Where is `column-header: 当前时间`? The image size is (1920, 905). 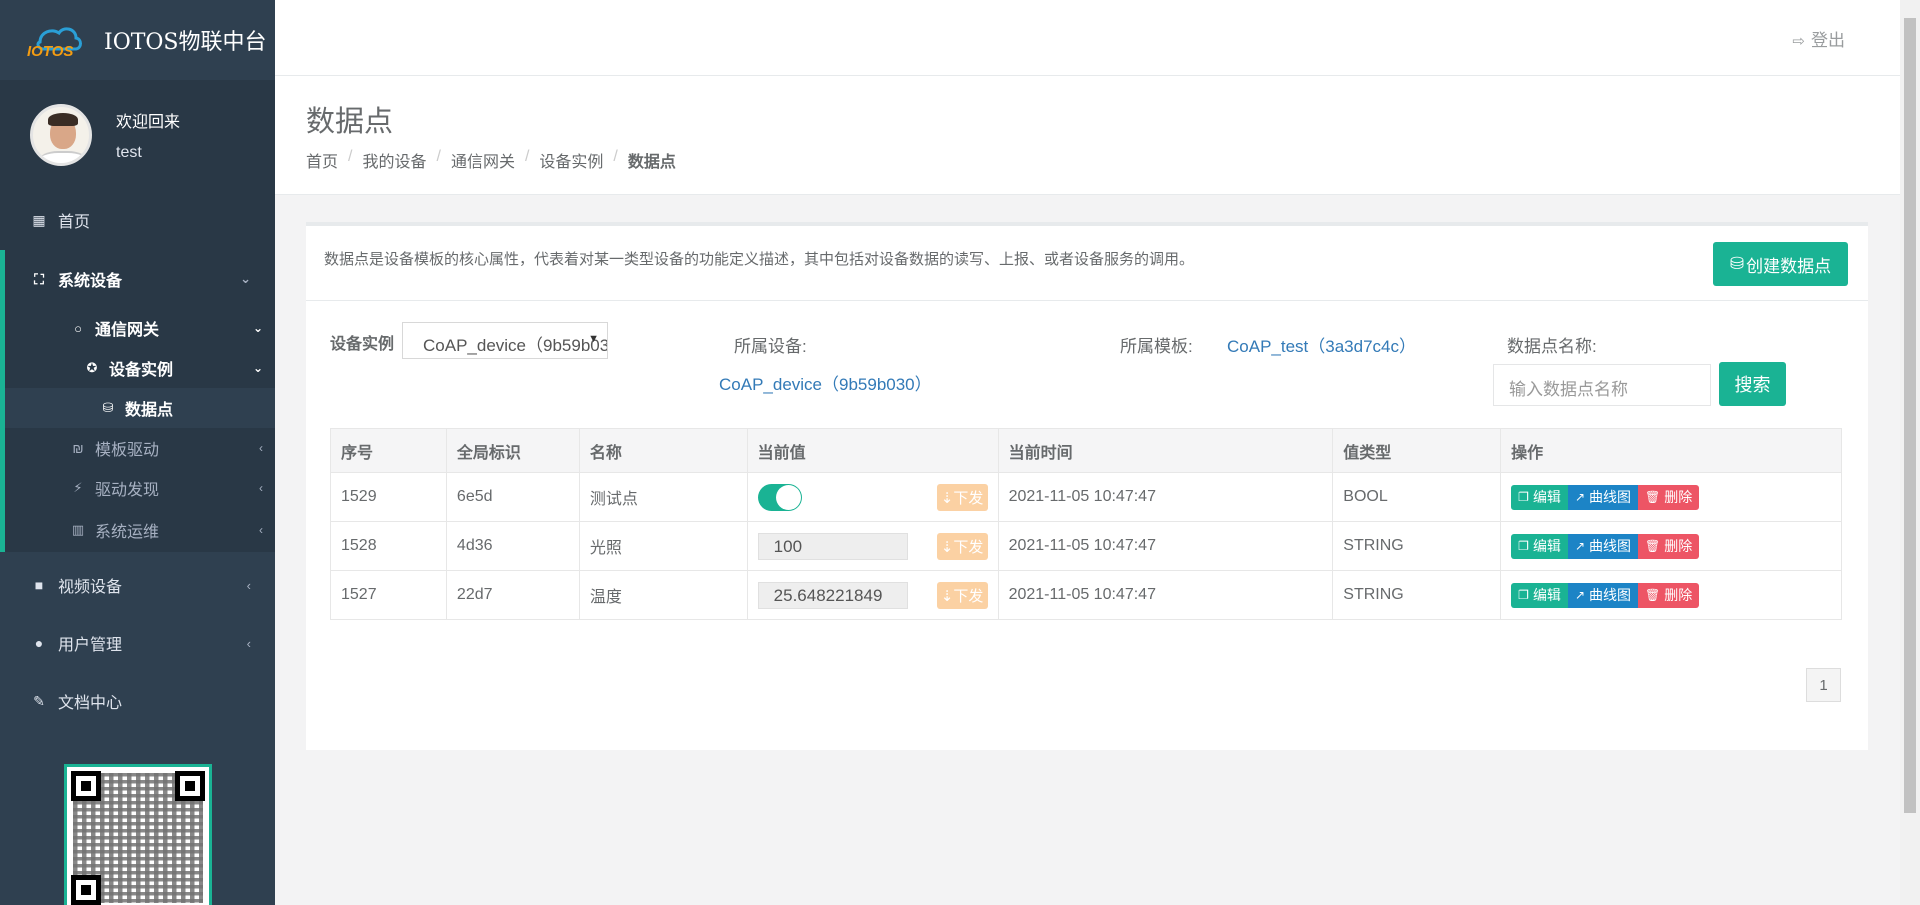
column-header: 当前时间 is located at coordinates (1165, 450).